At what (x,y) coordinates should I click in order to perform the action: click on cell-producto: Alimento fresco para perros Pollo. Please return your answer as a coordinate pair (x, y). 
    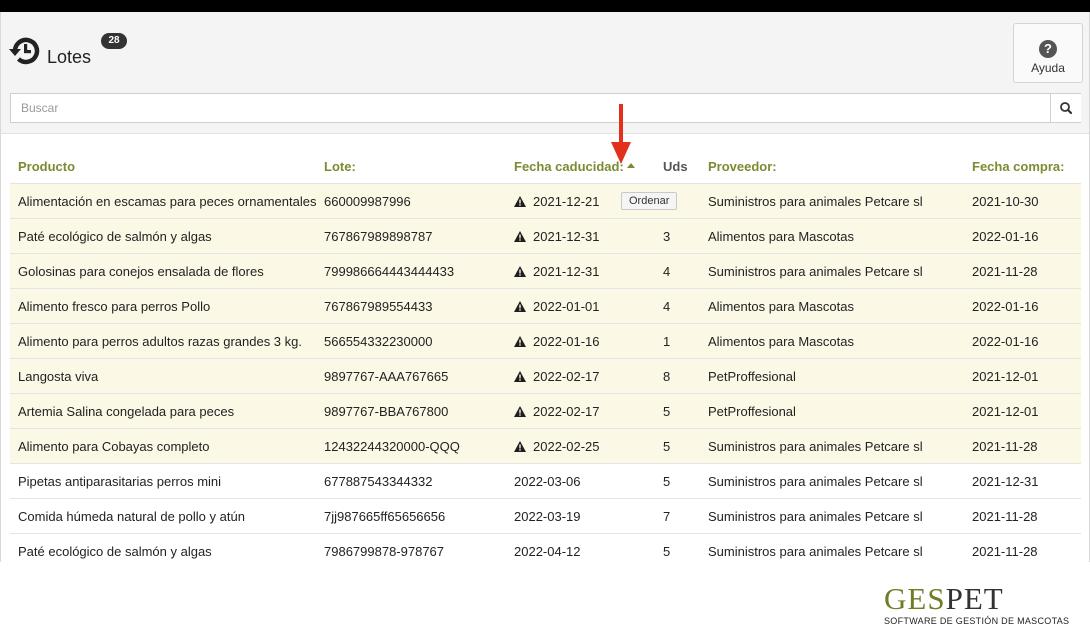
    Looking at the image, I should click on (114, 306).